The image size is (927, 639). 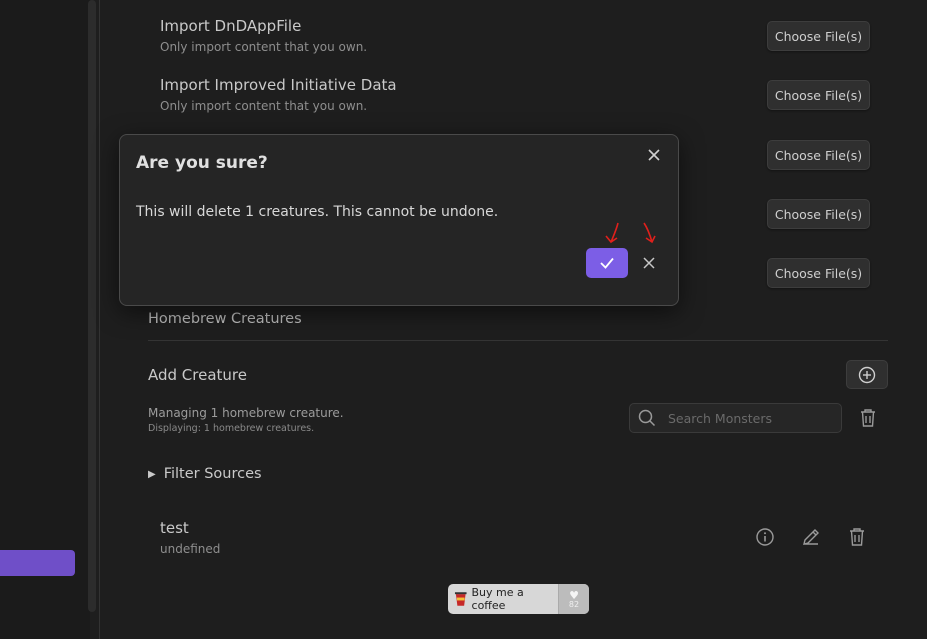 I want to click on caret-right-icon: ▶, so click(x=152, y=474).